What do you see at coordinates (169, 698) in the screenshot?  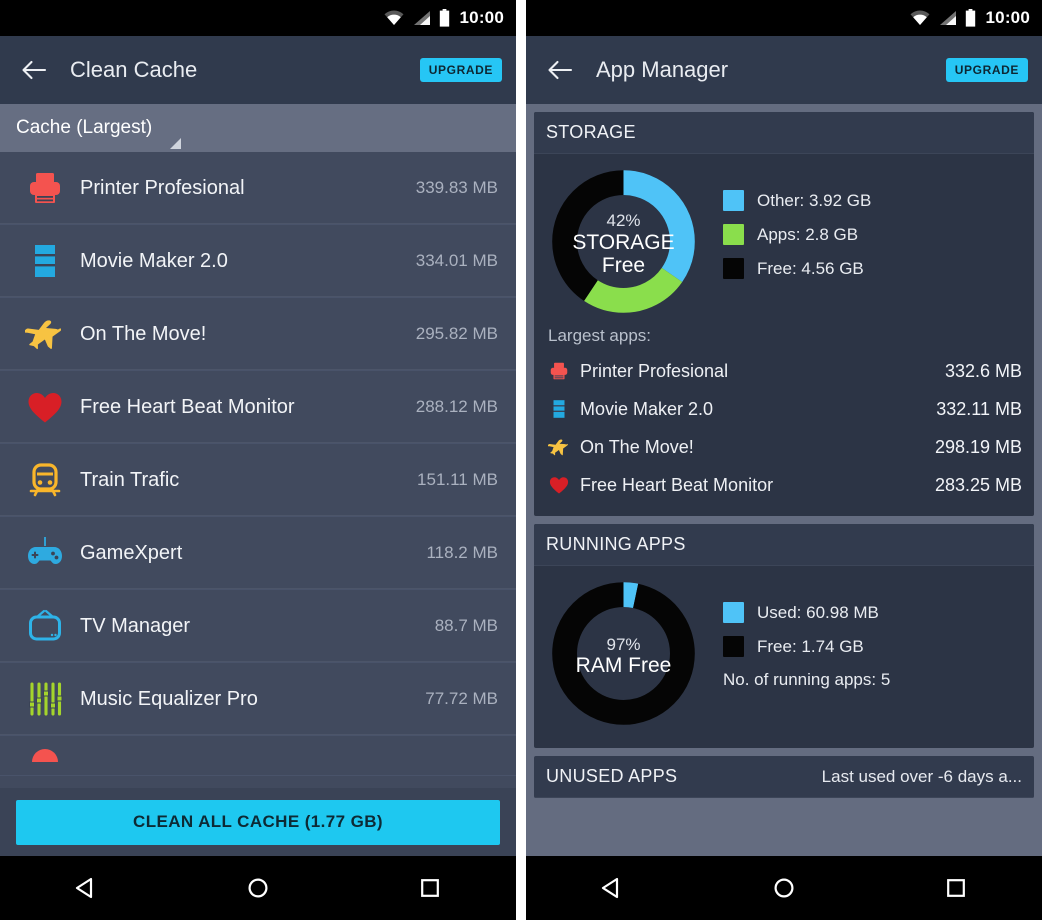 I see `cache-item-name: Music Equalizer Pro` at bounding box center [169, 698].